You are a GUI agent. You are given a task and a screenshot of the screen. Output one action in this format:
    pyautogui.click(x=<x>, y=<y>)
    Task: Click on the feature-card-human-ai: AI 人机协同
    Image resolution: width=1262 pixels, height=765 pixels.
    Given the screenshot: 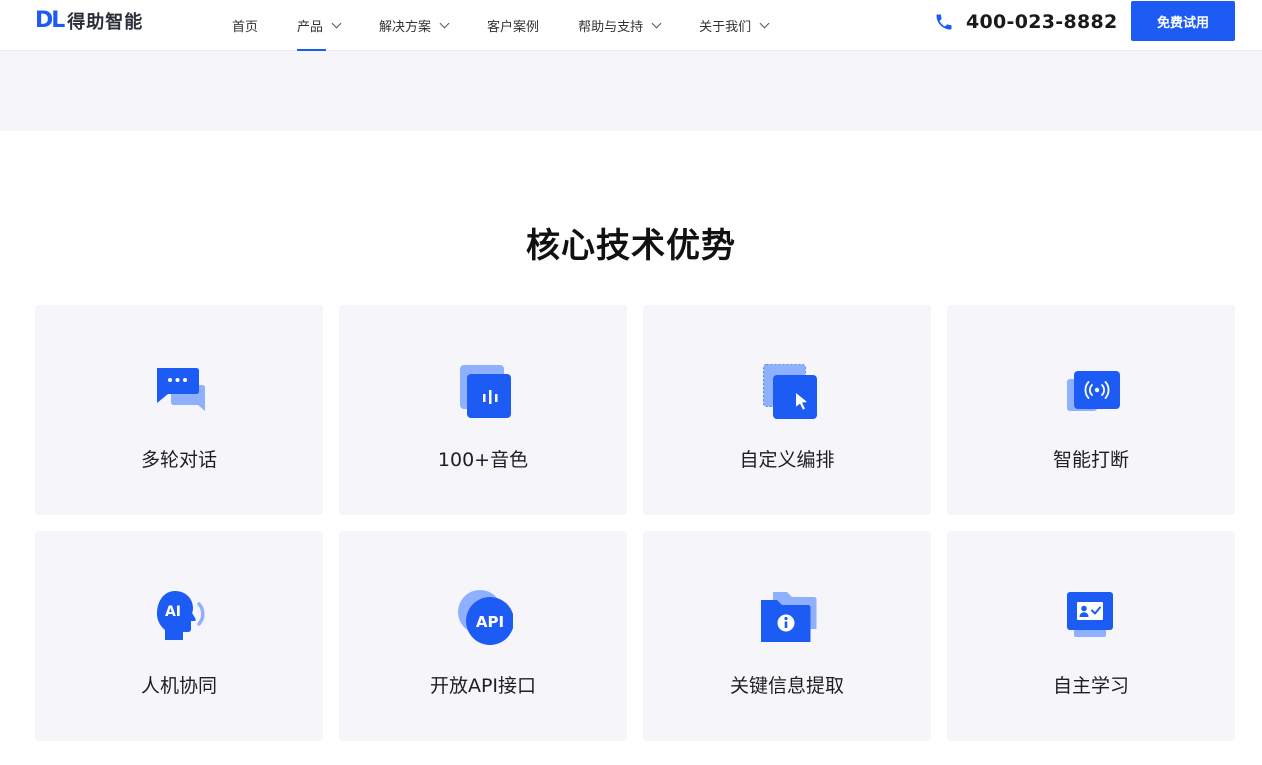 What is the action you would take?
    pyautogui.click(x=179, y=636)
    